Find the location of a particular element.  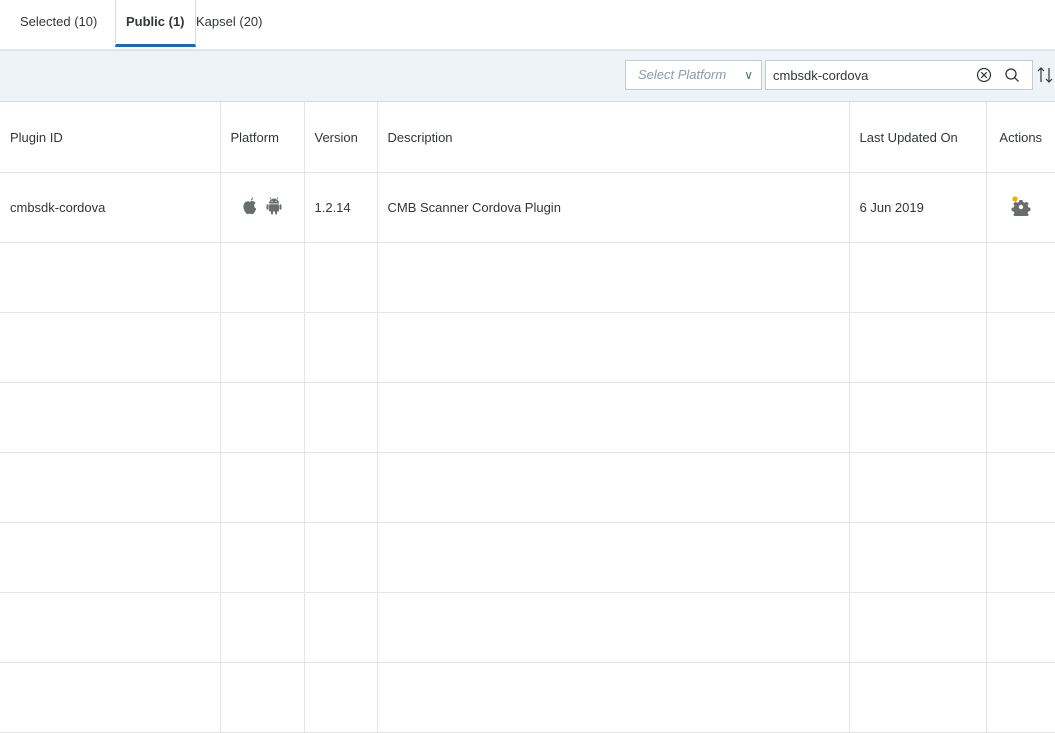

search-icon is located at coordinates (1012, 75).